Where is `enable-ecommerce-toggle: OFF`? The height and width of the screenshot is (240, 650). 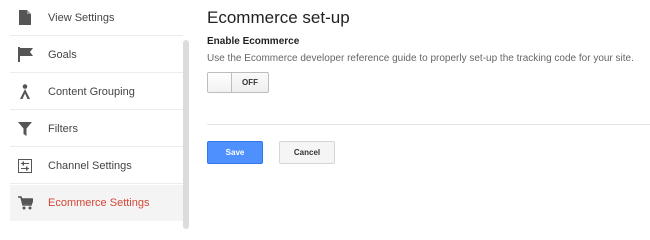 enable-ecommerce-toggle: OFF is located at coordinates (238, 82).